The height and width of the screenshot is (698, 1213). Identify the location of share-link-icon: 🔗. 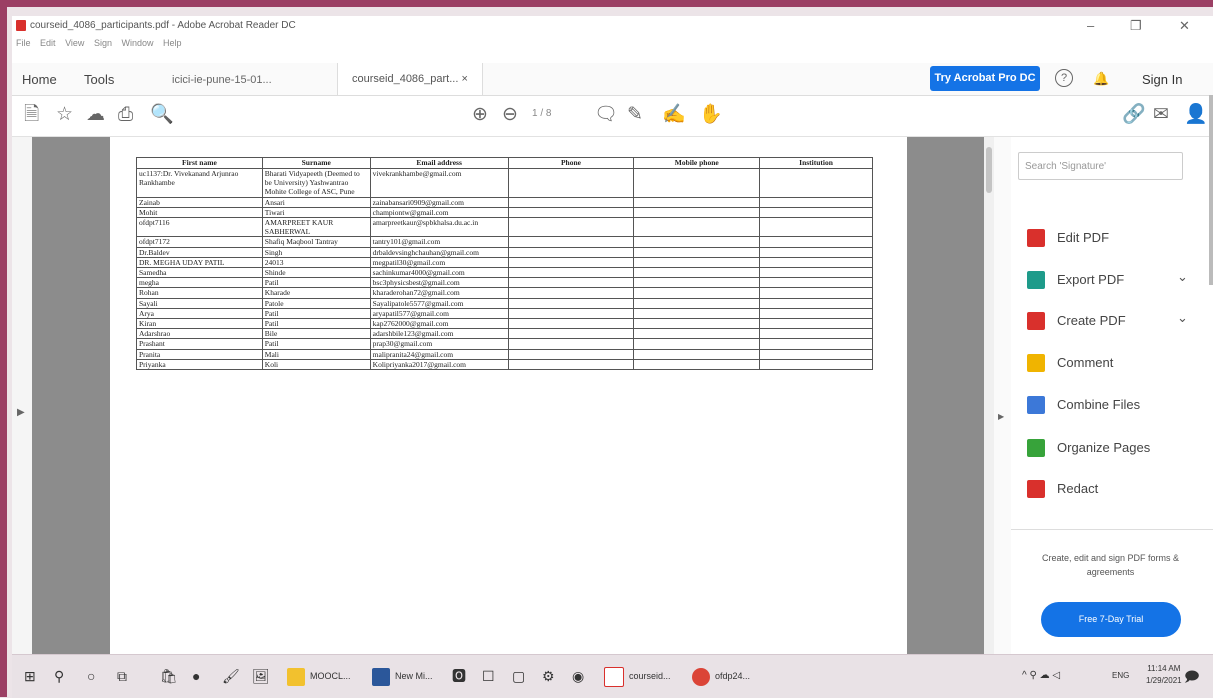
(1134, 115).